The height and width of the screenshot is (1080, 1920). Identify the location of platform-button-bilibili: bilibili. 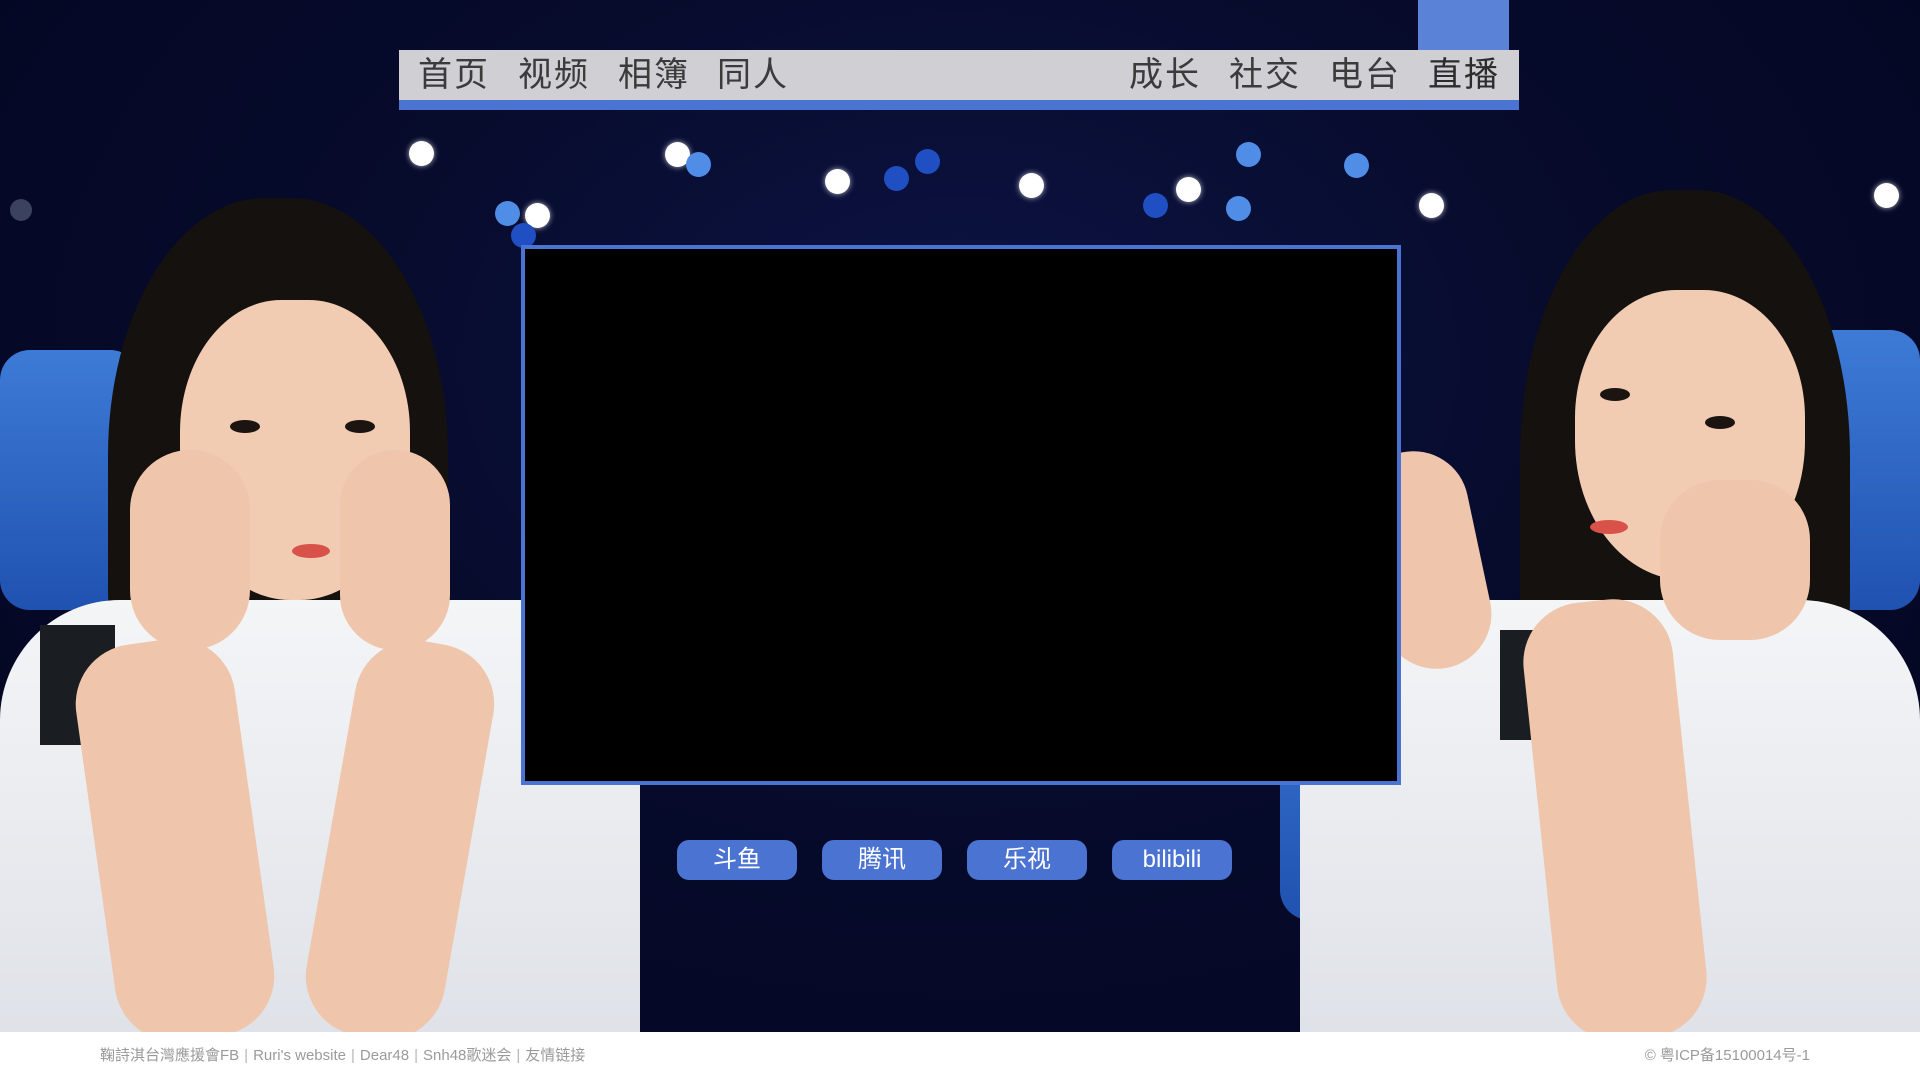
(1172, 860).